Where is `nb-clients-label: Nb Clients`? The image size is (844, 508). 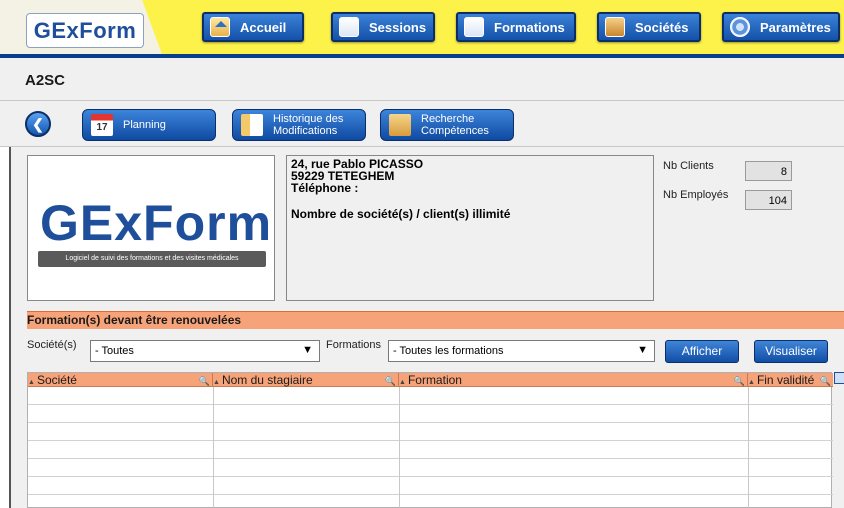 nb-clients-label: Nb Clients is located at coordinates (688, 166).